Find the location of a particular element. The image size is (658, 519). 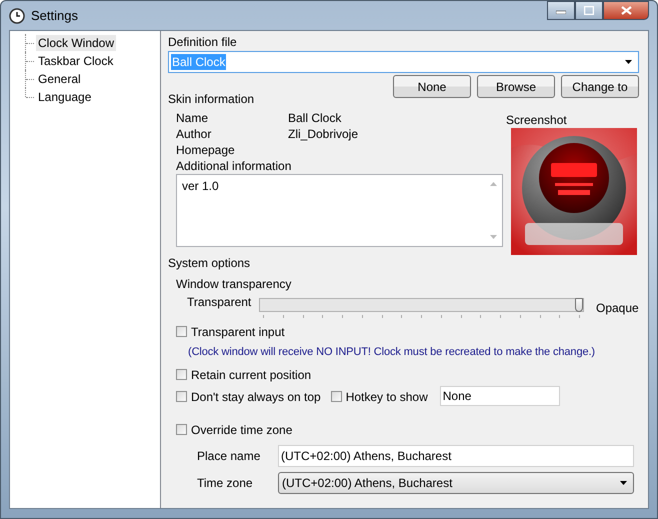

close-icon is located at coordinates (626, 10).